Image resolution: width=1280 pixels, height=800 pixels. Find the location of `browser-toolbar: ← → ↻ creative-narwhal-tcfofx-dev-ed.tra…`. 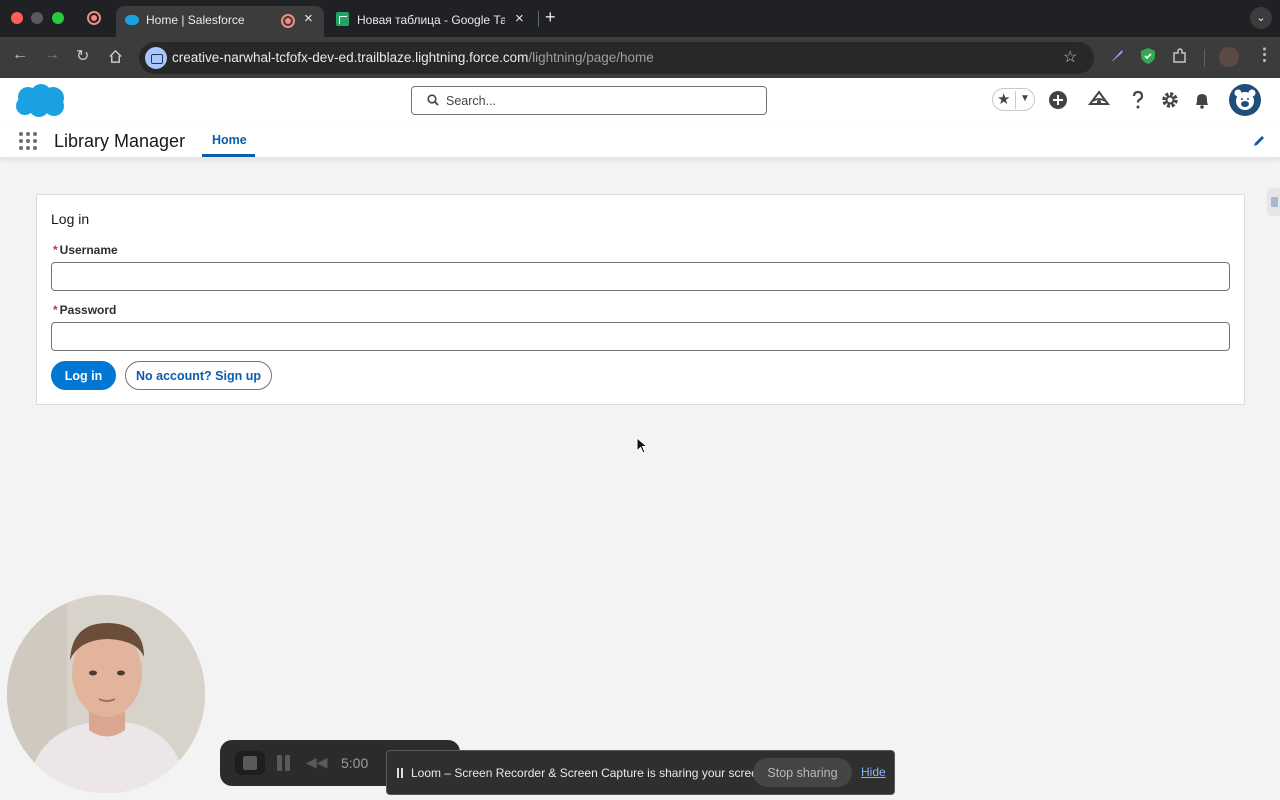

browser-toolbar: ← → ↻ creative-narwhal-tcfofx-dev-ed.tra… is located at coordinates (640, 57).